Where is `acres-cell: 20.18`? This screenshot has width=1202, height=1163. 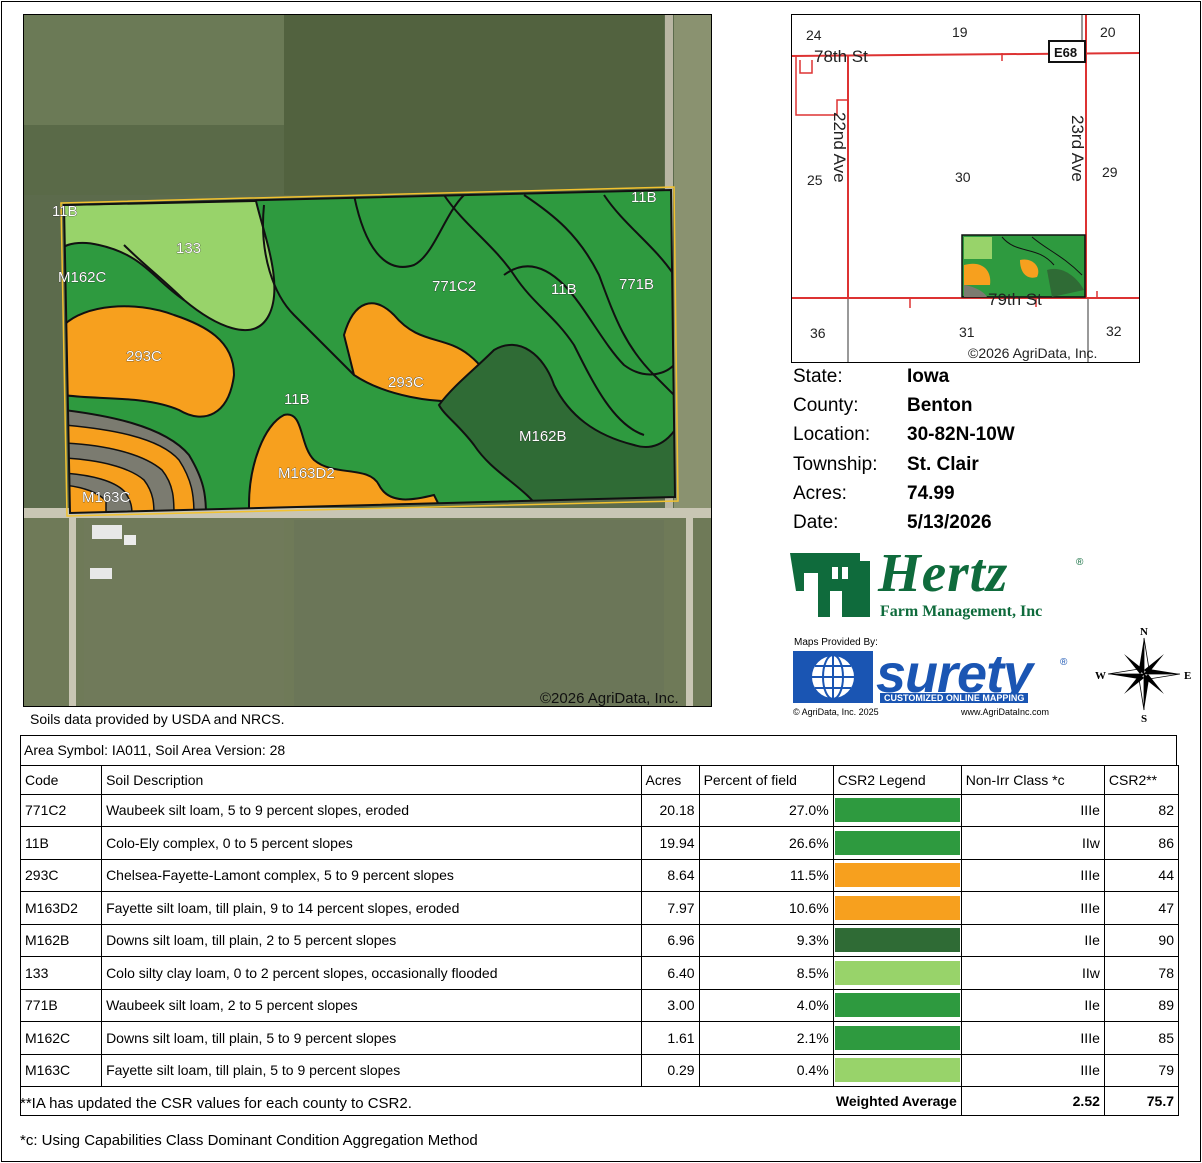 acres-cell: 20.18 is located at coordinates (670, 810).